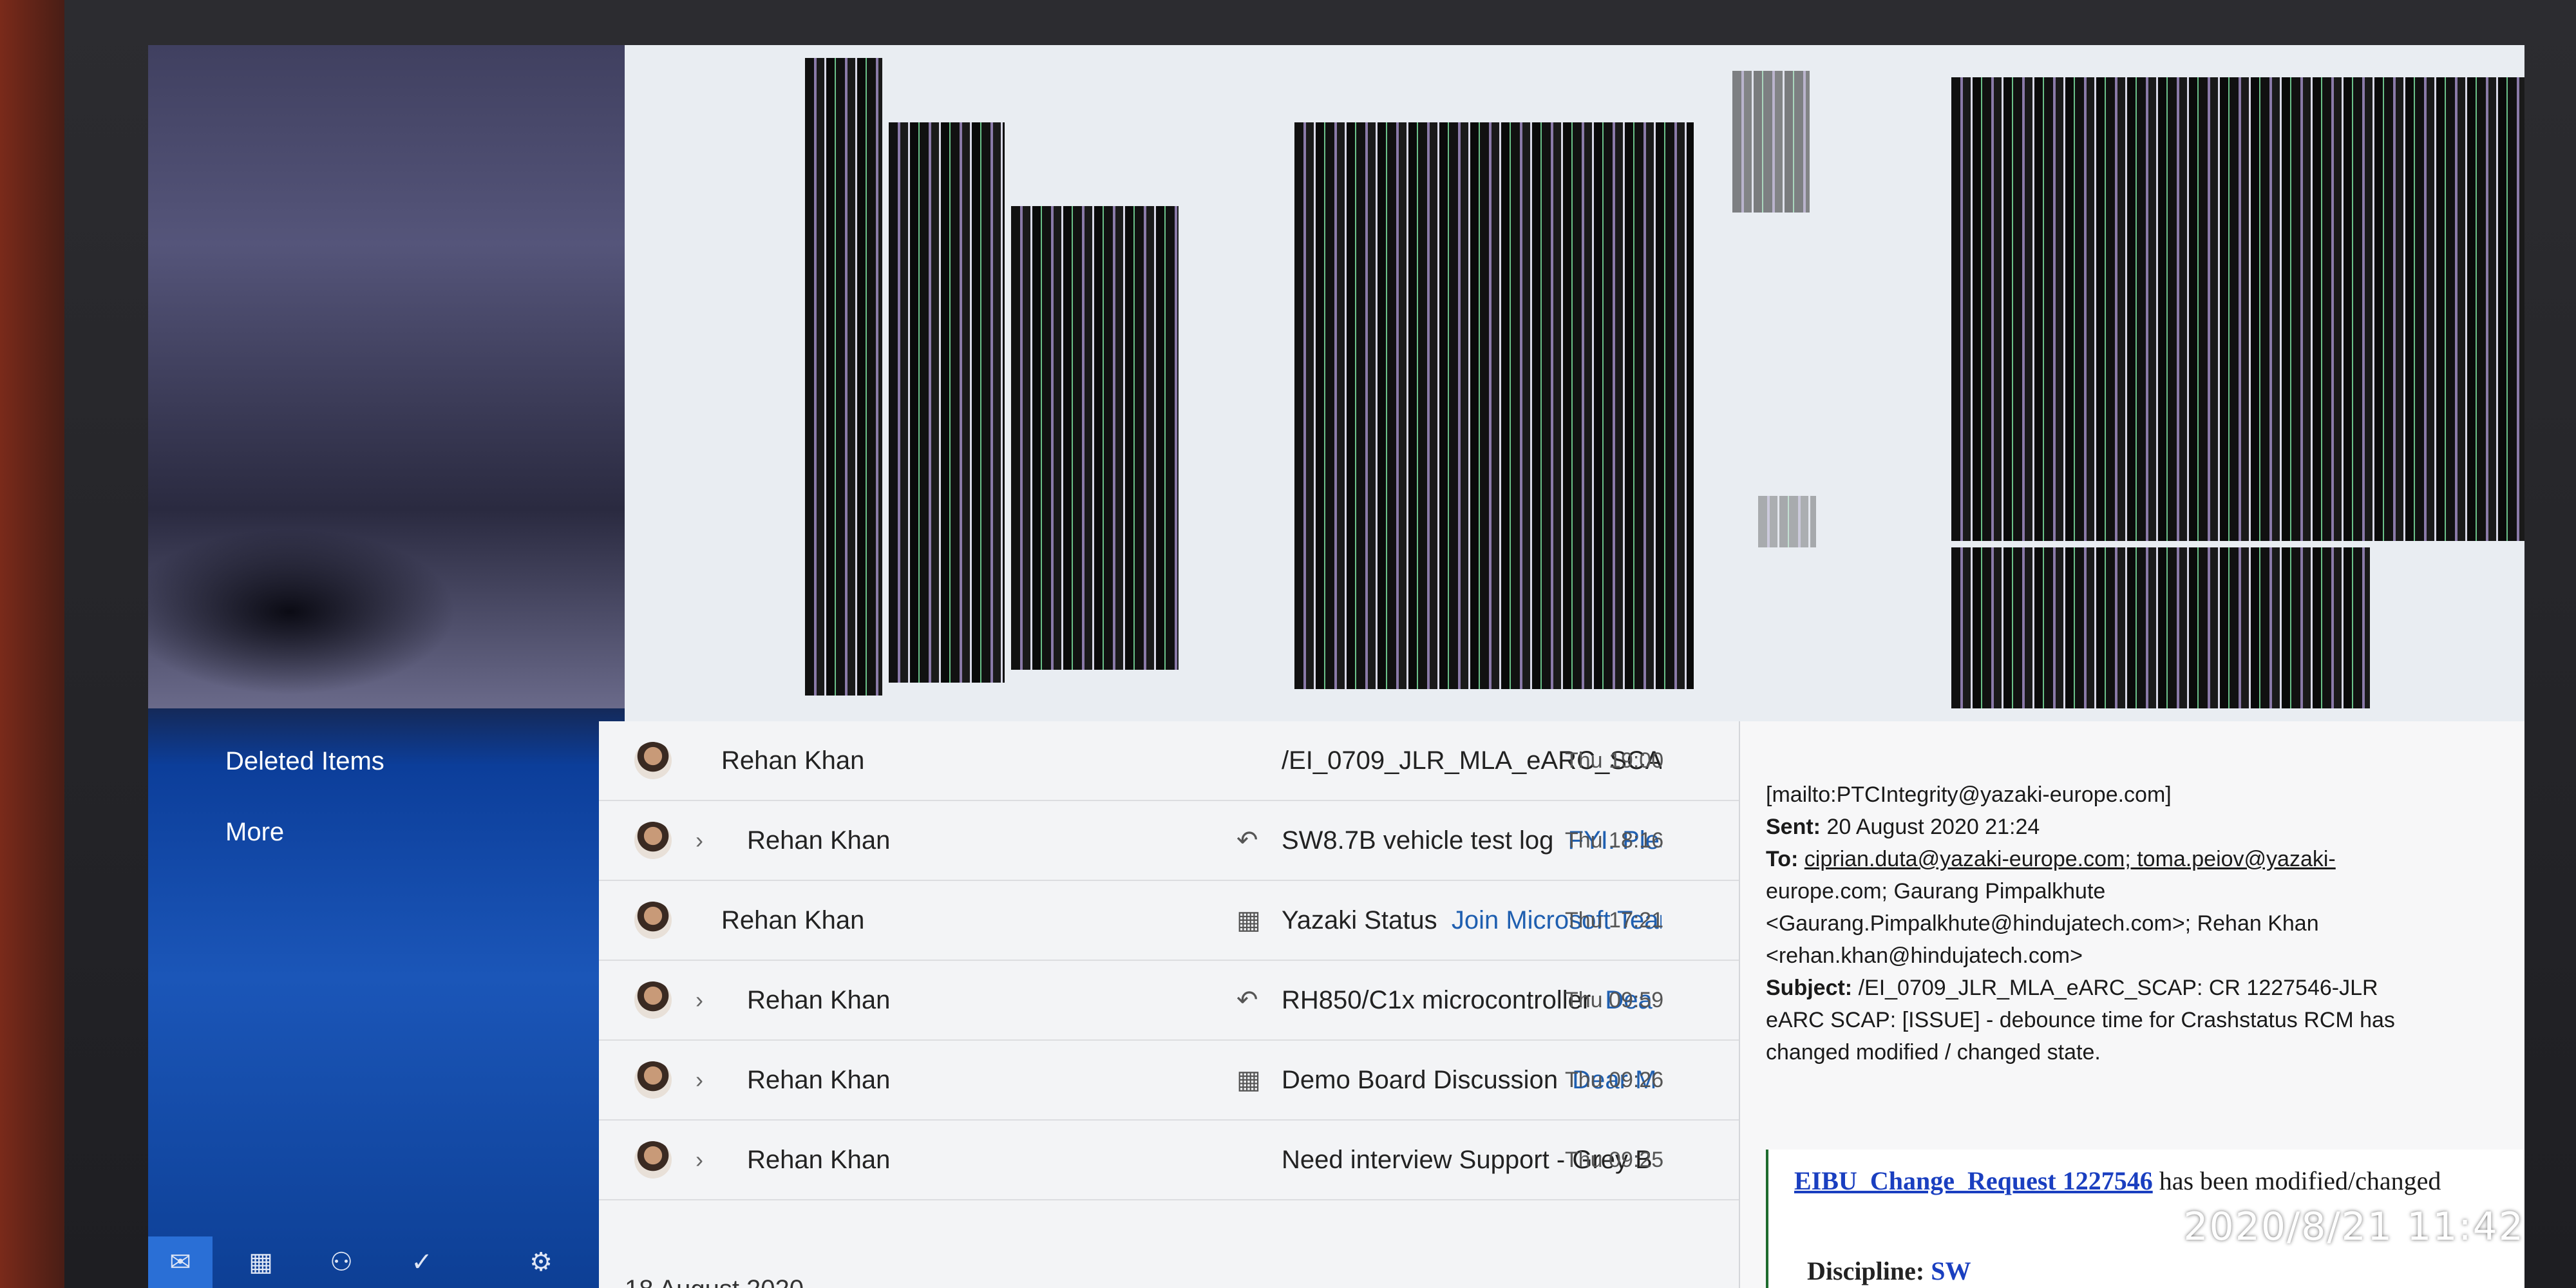  I want to click on settings-icon: ⚙, so click(541, 1262).